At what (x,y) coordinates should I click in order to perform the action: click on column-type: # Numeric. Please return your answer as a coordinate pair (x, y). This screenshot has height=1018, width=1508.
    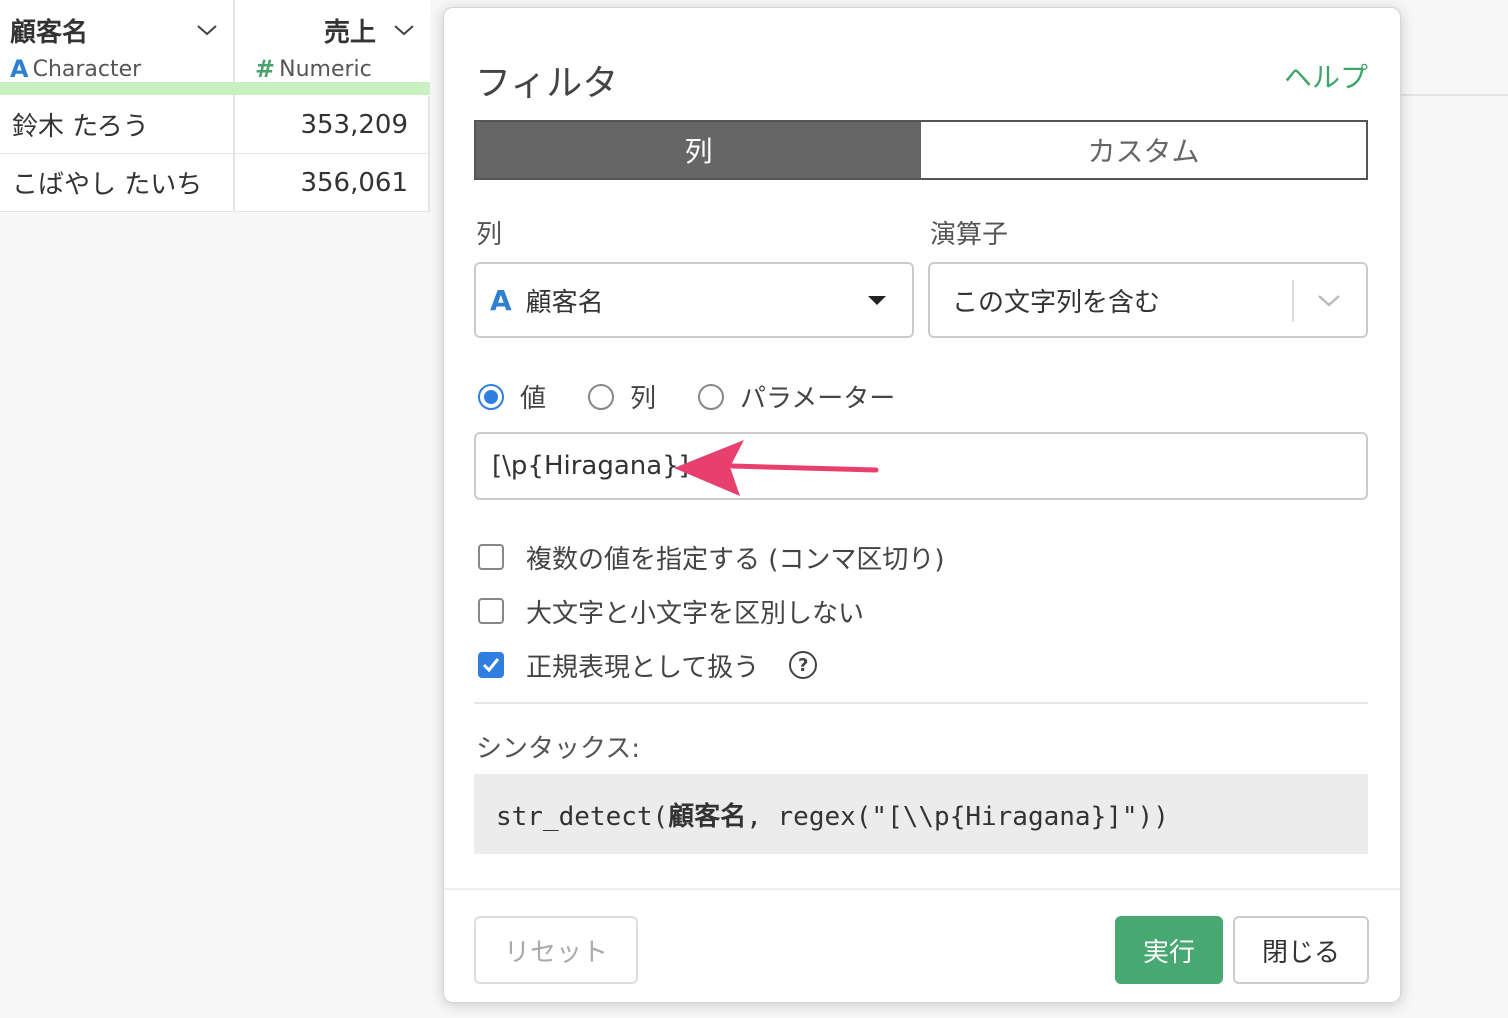
    Looking at the image, I should click on (332, 69).